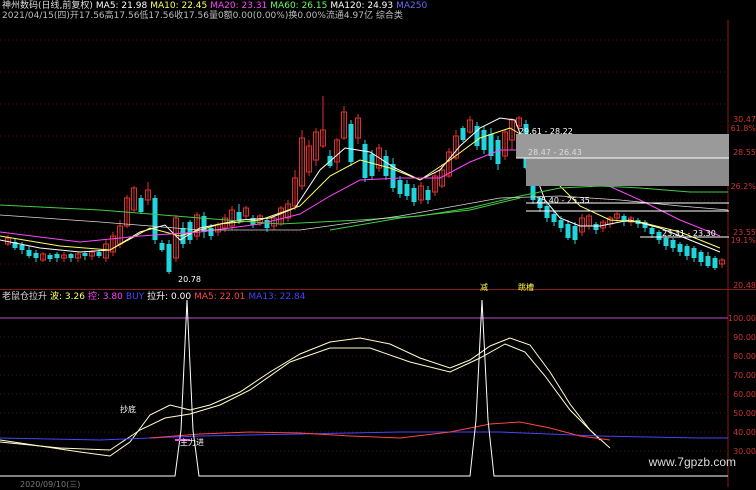 The width and height of the screenshot is (756, 490). I want to click on header-item: 神州数码(日线,前复权), so click(47, 6).